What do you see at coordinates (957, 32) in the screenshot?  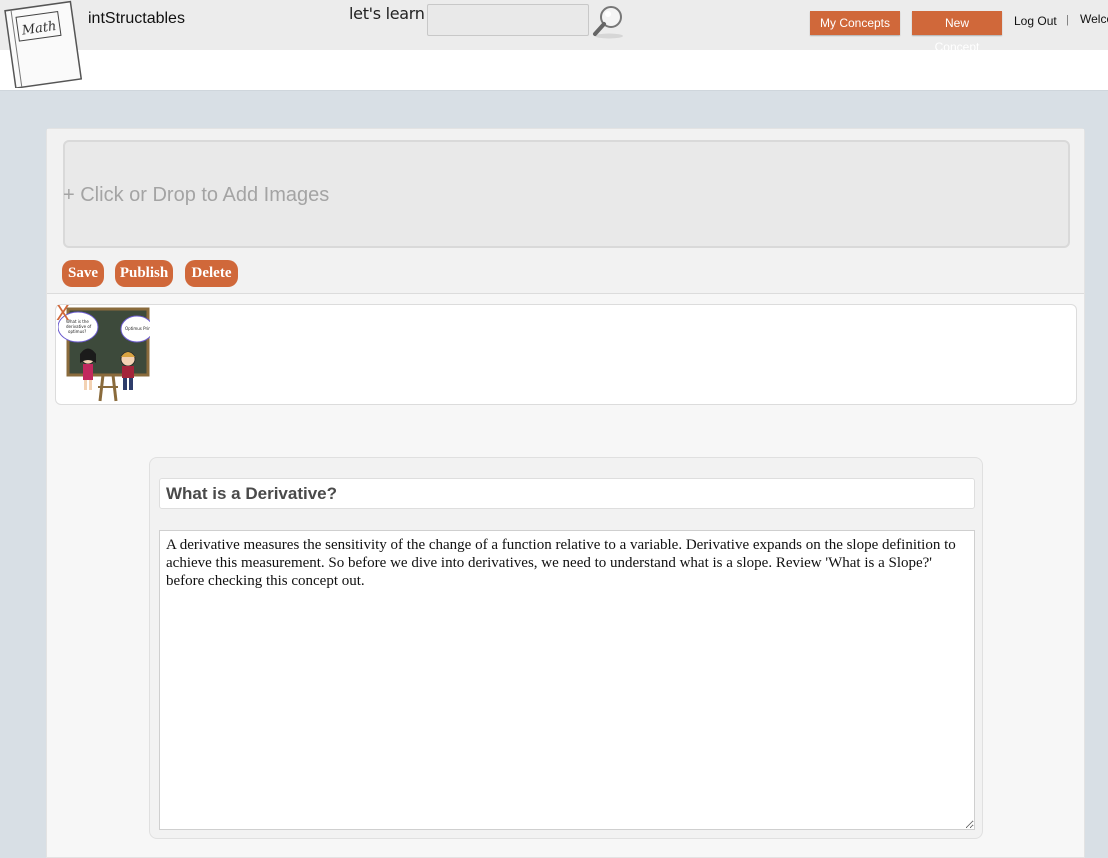 I see `new-concept-button: New Concept` at bounding box center [957, 32].